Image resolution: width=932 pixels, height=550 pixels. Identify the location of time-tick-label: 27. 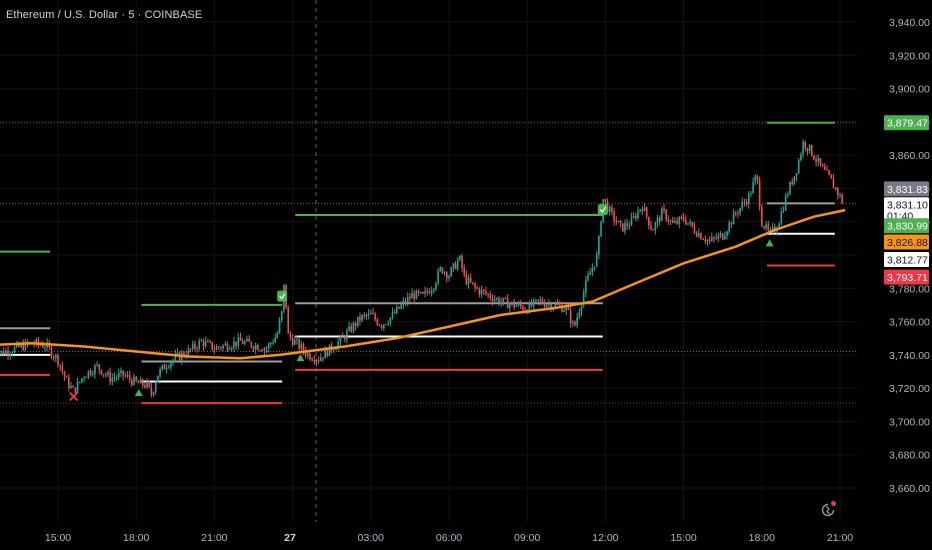
(290, 538).